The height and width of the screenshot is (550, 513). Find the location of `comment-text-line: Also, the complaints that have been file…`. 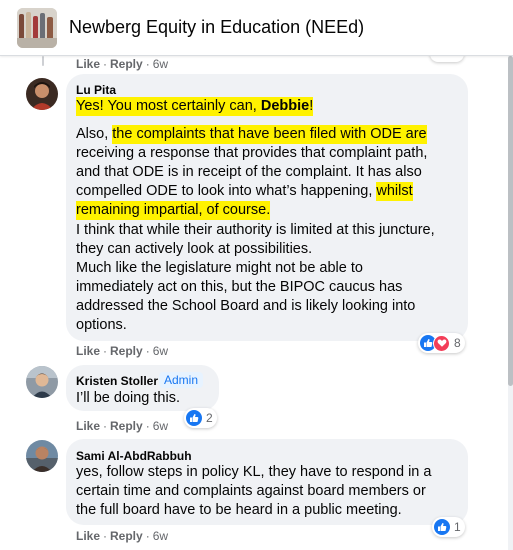

comment-text-line: Also, the complaints that have been file… is located at coordinates (251, 134).